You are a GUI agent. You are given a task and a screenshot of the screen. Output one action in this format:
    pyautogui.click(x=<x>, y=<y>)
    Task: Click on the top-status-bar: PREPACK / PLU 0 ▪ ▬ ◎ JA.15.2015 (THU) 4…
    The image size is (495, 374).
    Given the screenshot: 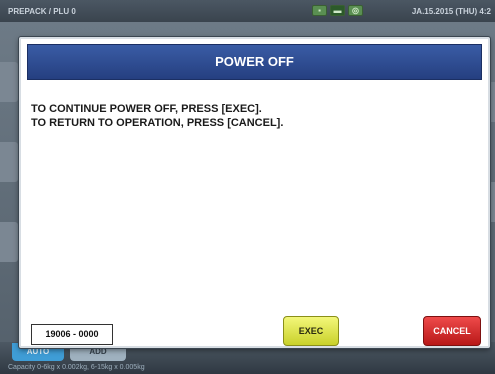 What is the action you would take?
    pyautogui.click(x=247, y=11)
    